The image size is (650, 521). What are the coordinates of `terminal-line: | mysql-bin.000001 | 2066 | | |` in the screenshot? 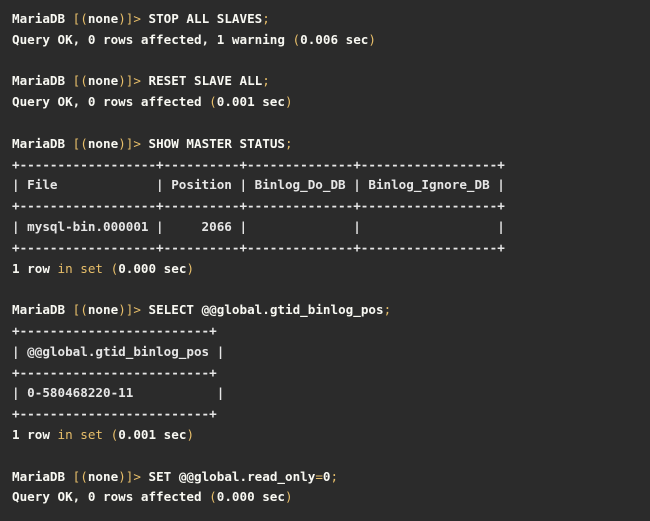 It's located at (325, 227).